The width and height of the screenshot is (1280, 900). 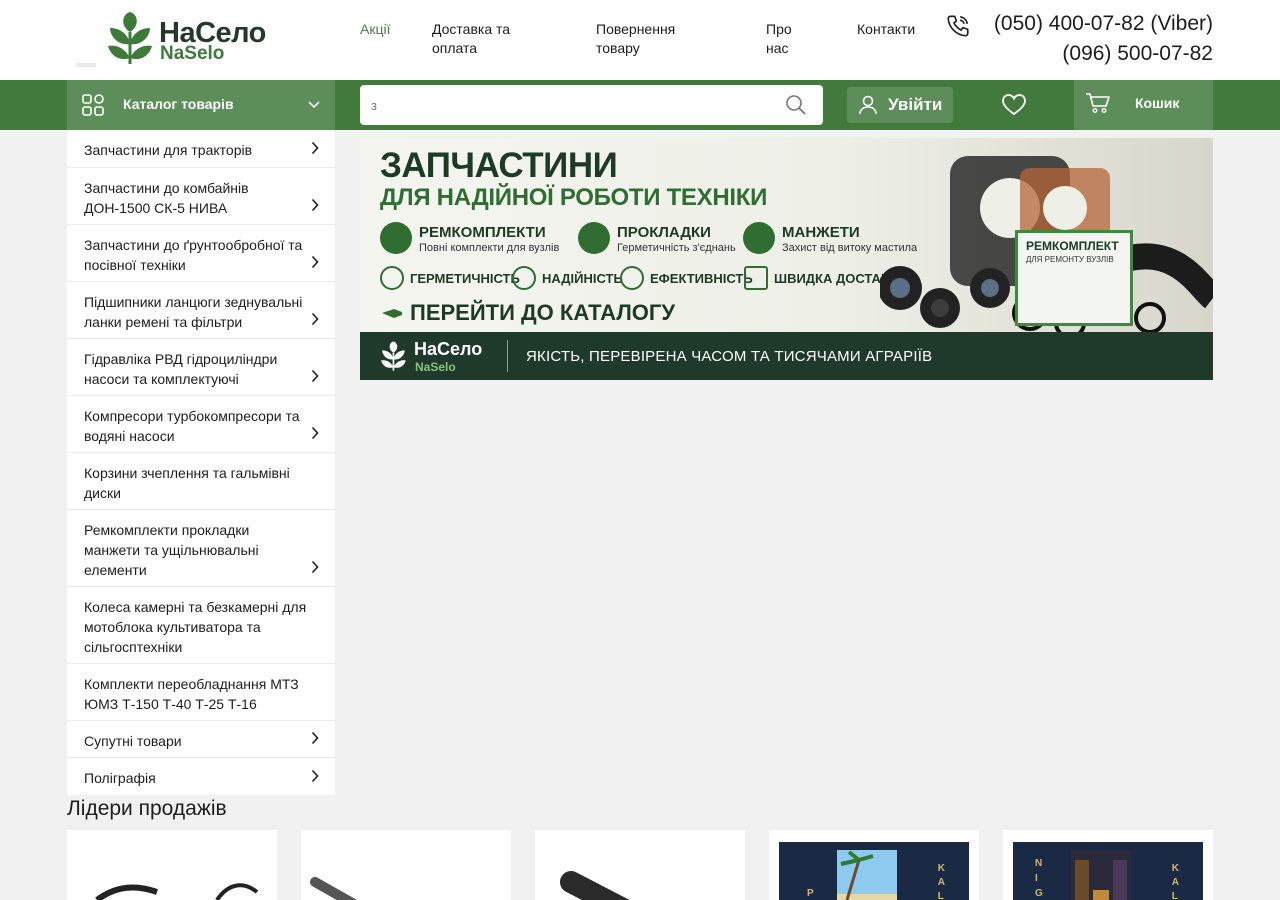 I want to click on product-image: P KAL, so click(x=874, y=871).